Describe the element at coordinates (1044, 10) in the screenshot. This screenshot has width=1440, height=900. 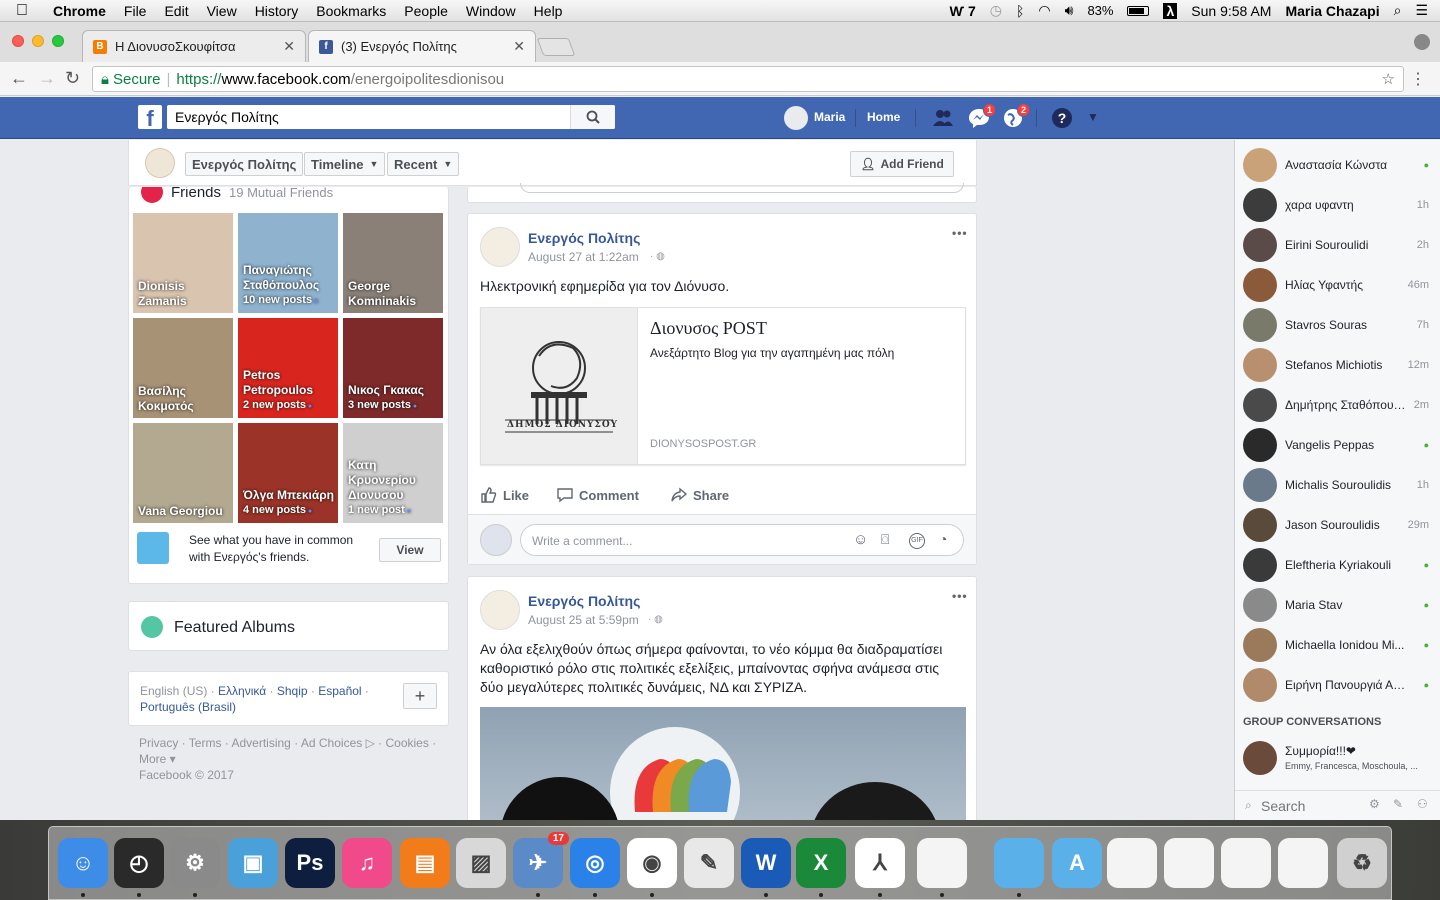
I see `wifi-icon: ◠` at that location.